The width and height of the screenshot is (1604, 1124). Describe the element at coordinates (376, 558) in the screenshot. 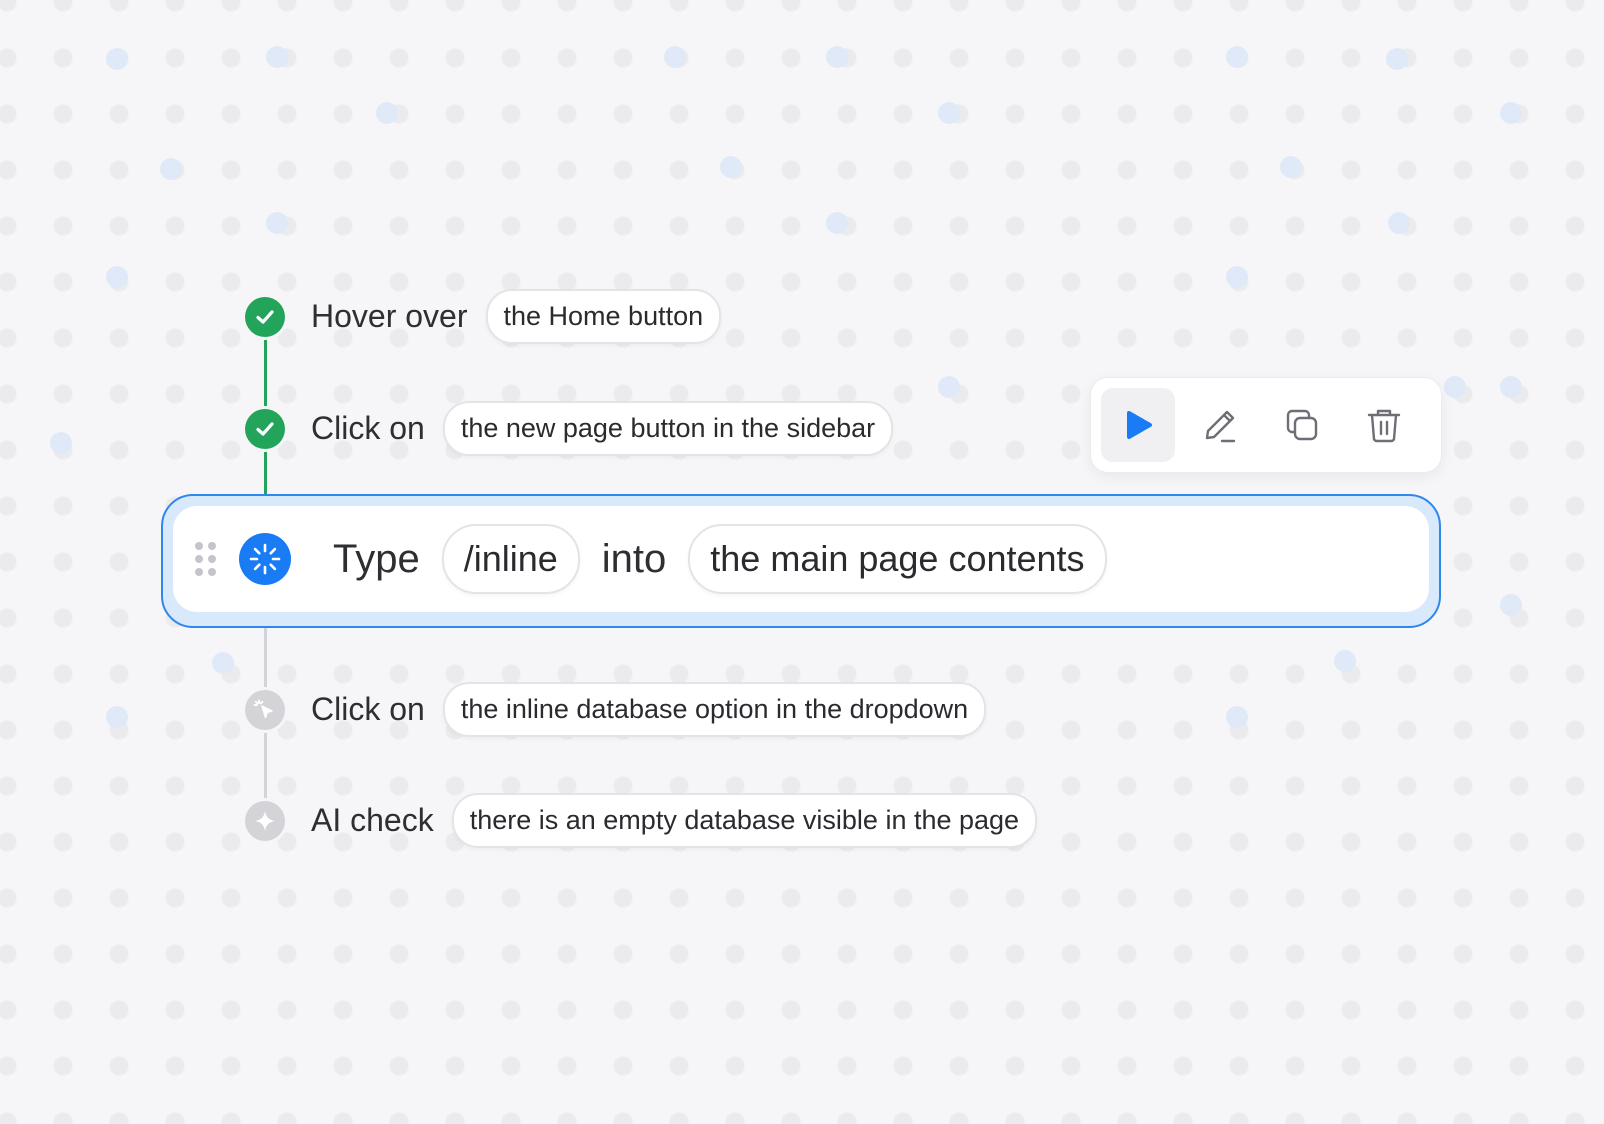

I see `step-action: Type` at that location.